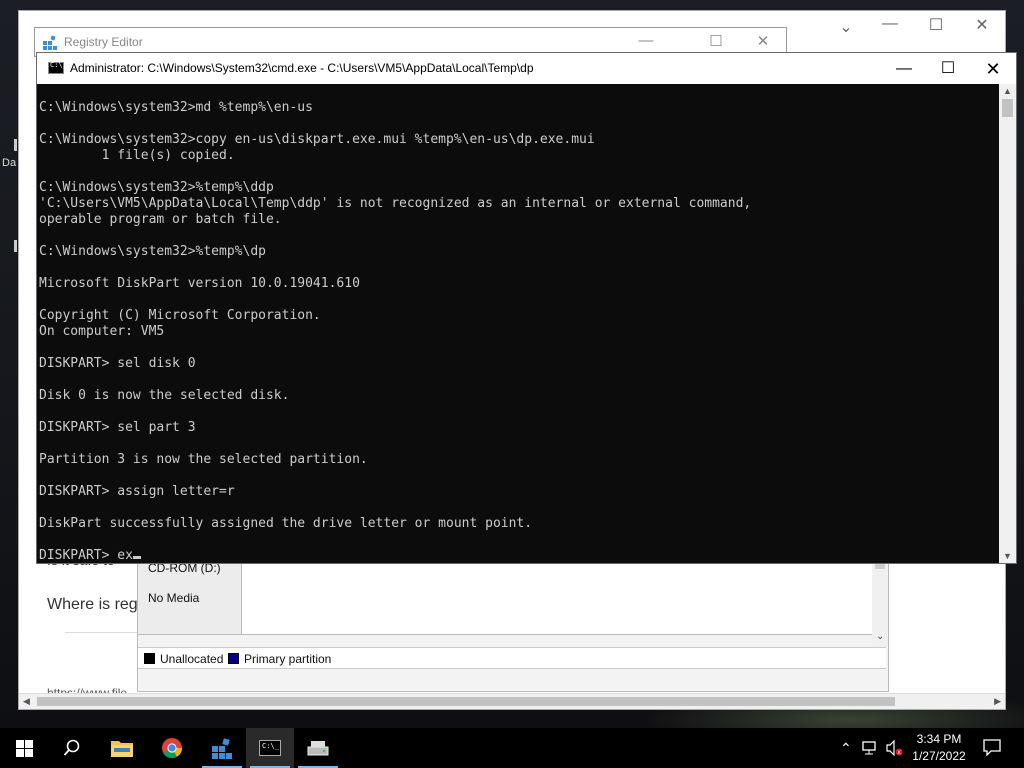 This screenshot has height=768, width=1024. Describe the element at coordinates (102, 331) in the screenshot. I see `console-line: On computer: VM5` at that location.